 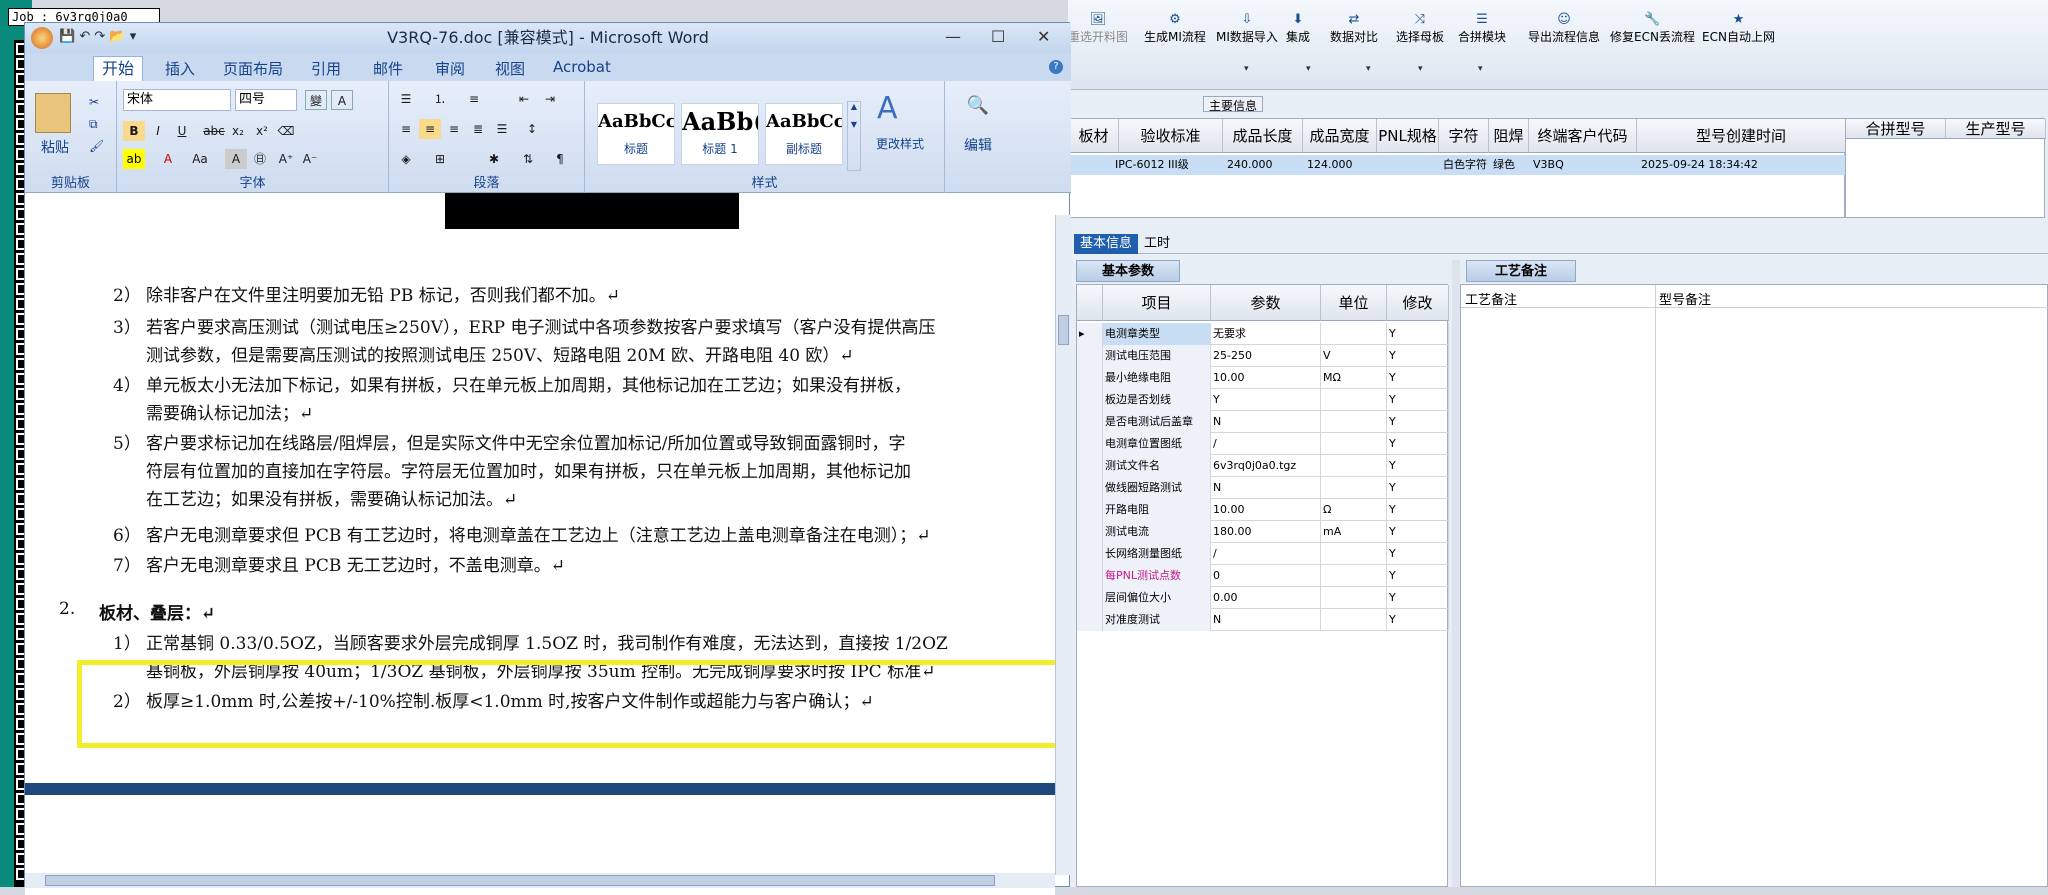 What do you see at coordinates (1340, 136) in the screenshot?
I see `column-header: 成品宽度` at bounding box center [1340, 136].